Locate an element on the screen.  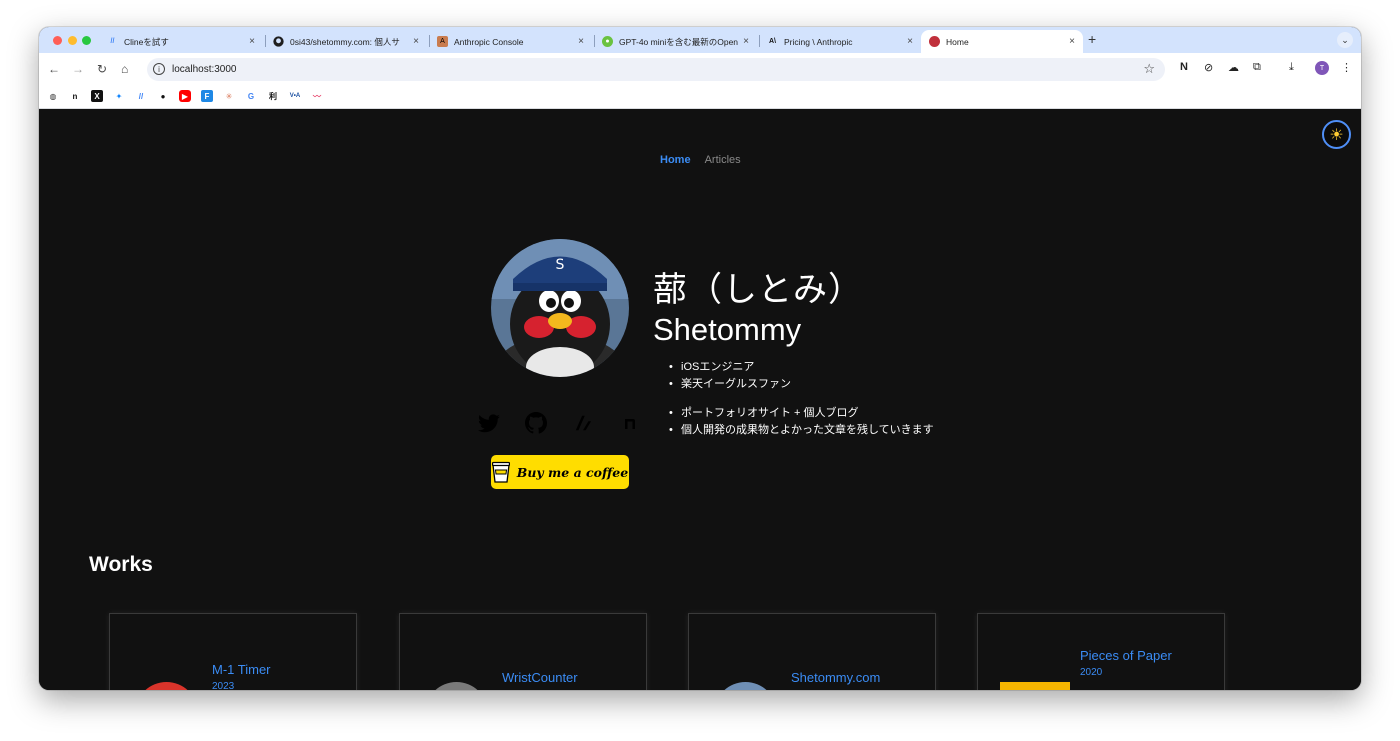
menu-kebab-icon: ⋮ is located at coordinates (1346, 67).